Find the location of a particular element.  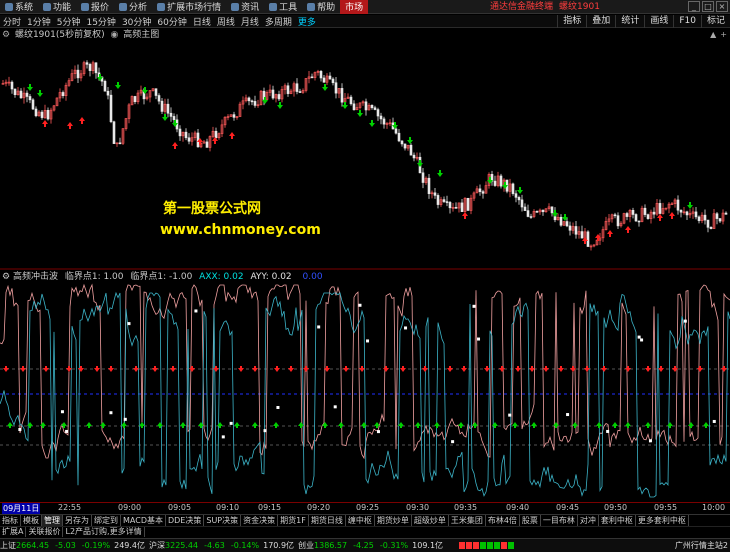

menu-item-4: 扩展市场行情 is located at coordinates (189, 7).